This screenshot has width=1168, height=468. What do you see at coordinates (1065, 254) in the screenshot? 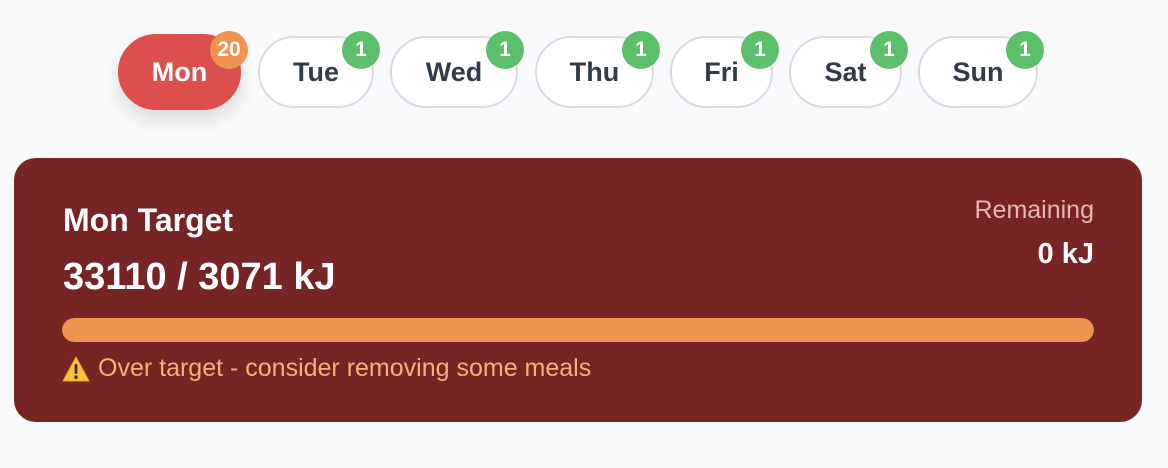
I see `remaining-value: 0 kJ` at bounding box center [1065, 254].